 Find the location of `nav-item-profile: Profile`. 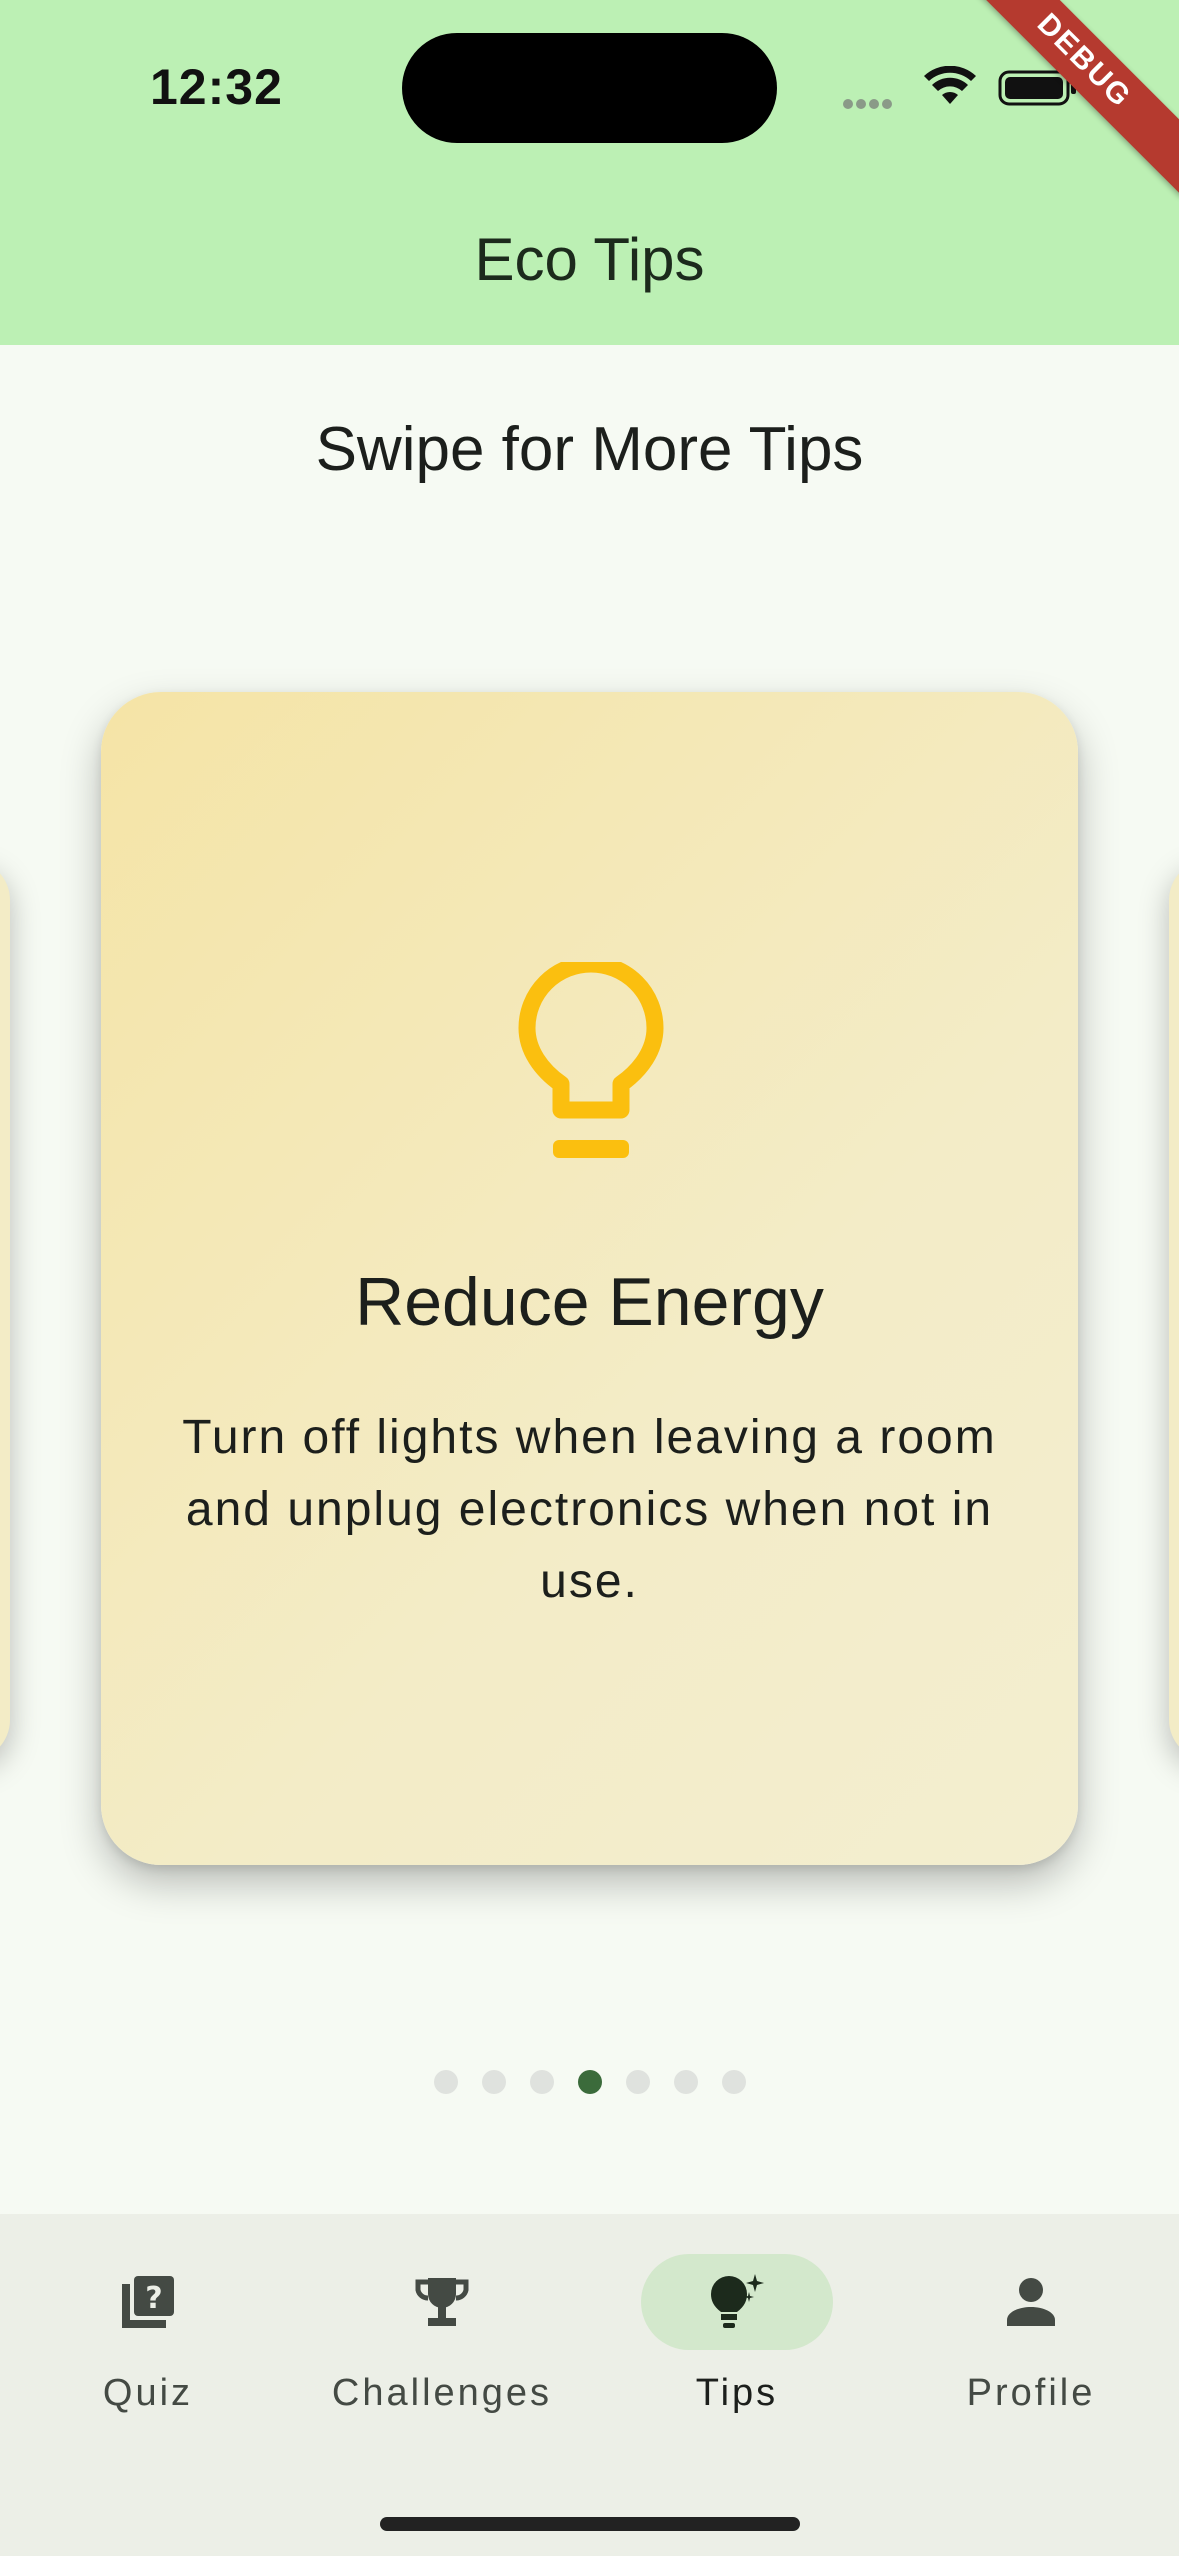

nav-item-profile: Profile is located at coordinates (1031, 2334).